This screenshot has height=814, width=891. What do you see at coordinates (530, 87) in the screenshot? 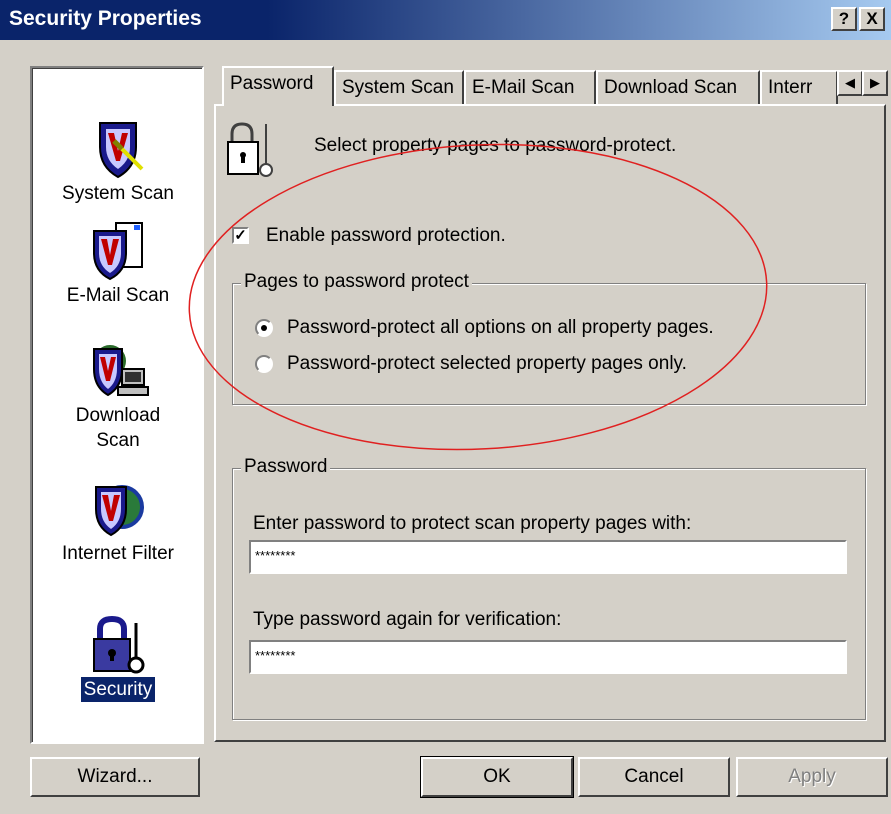
I see `tab-email-scan: E-Mail Scan` at bounding box center [530, 87].